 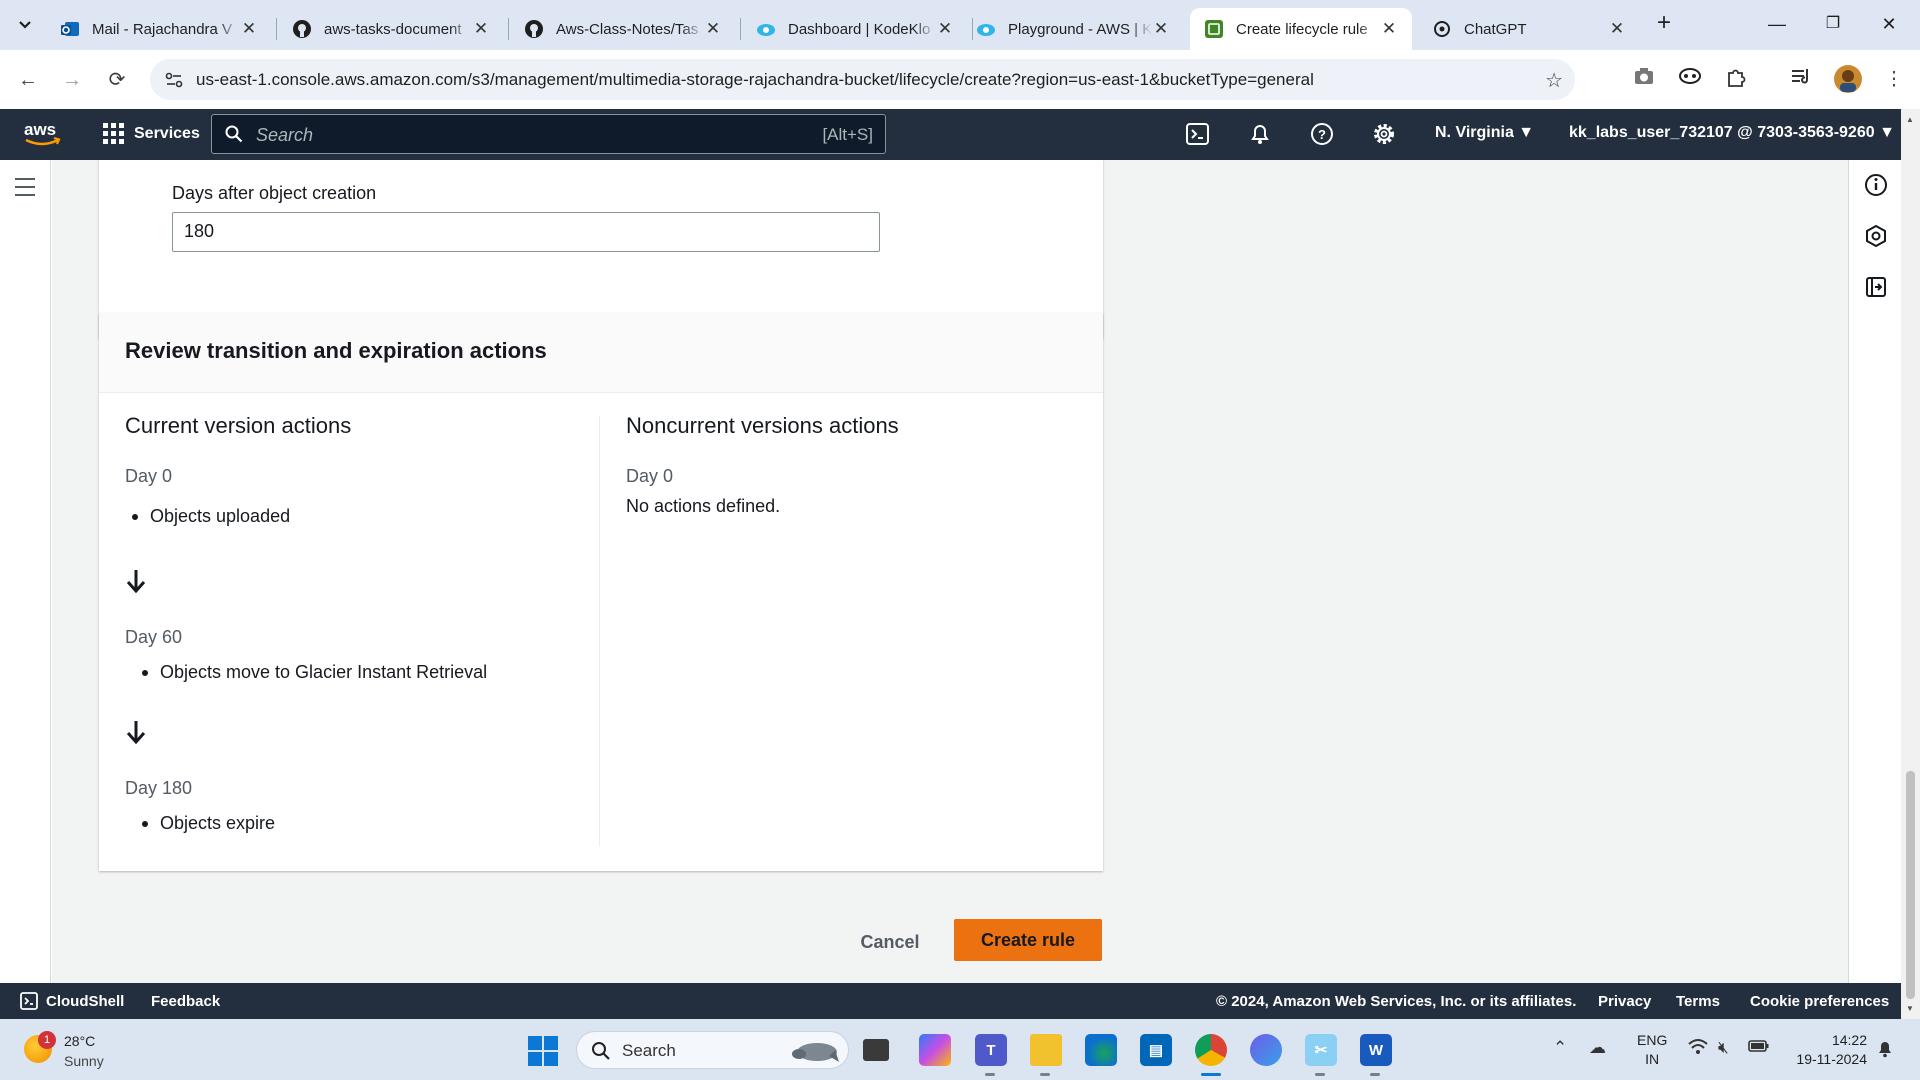 I want to click on tab-title: Mail - Rajachandra V, so click(x=162, y=29).